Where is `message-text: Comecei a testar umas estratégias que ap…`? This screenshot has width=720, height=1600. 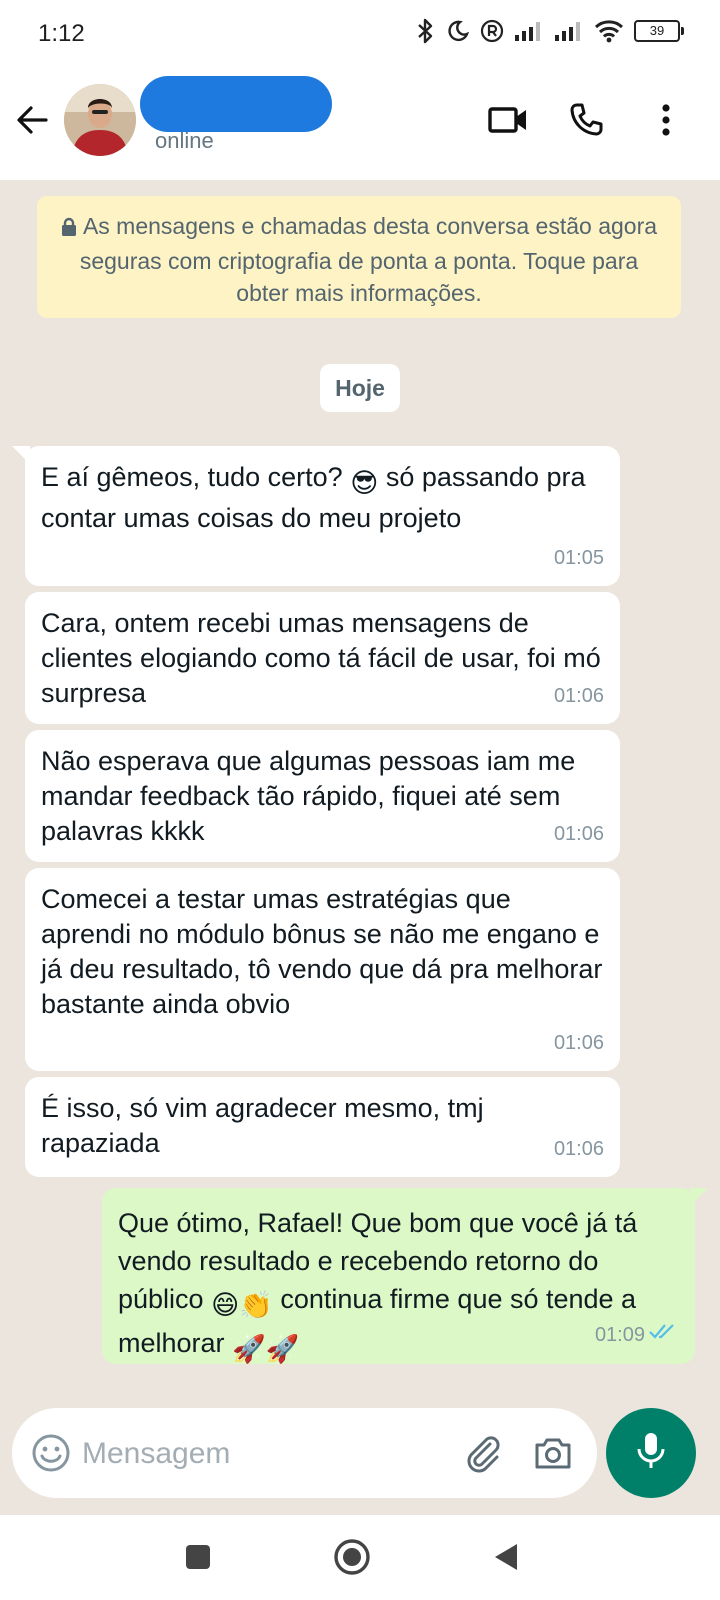
message-text: Comecei a testar umas estratégias que ap… is located at coordinates (322, 951).